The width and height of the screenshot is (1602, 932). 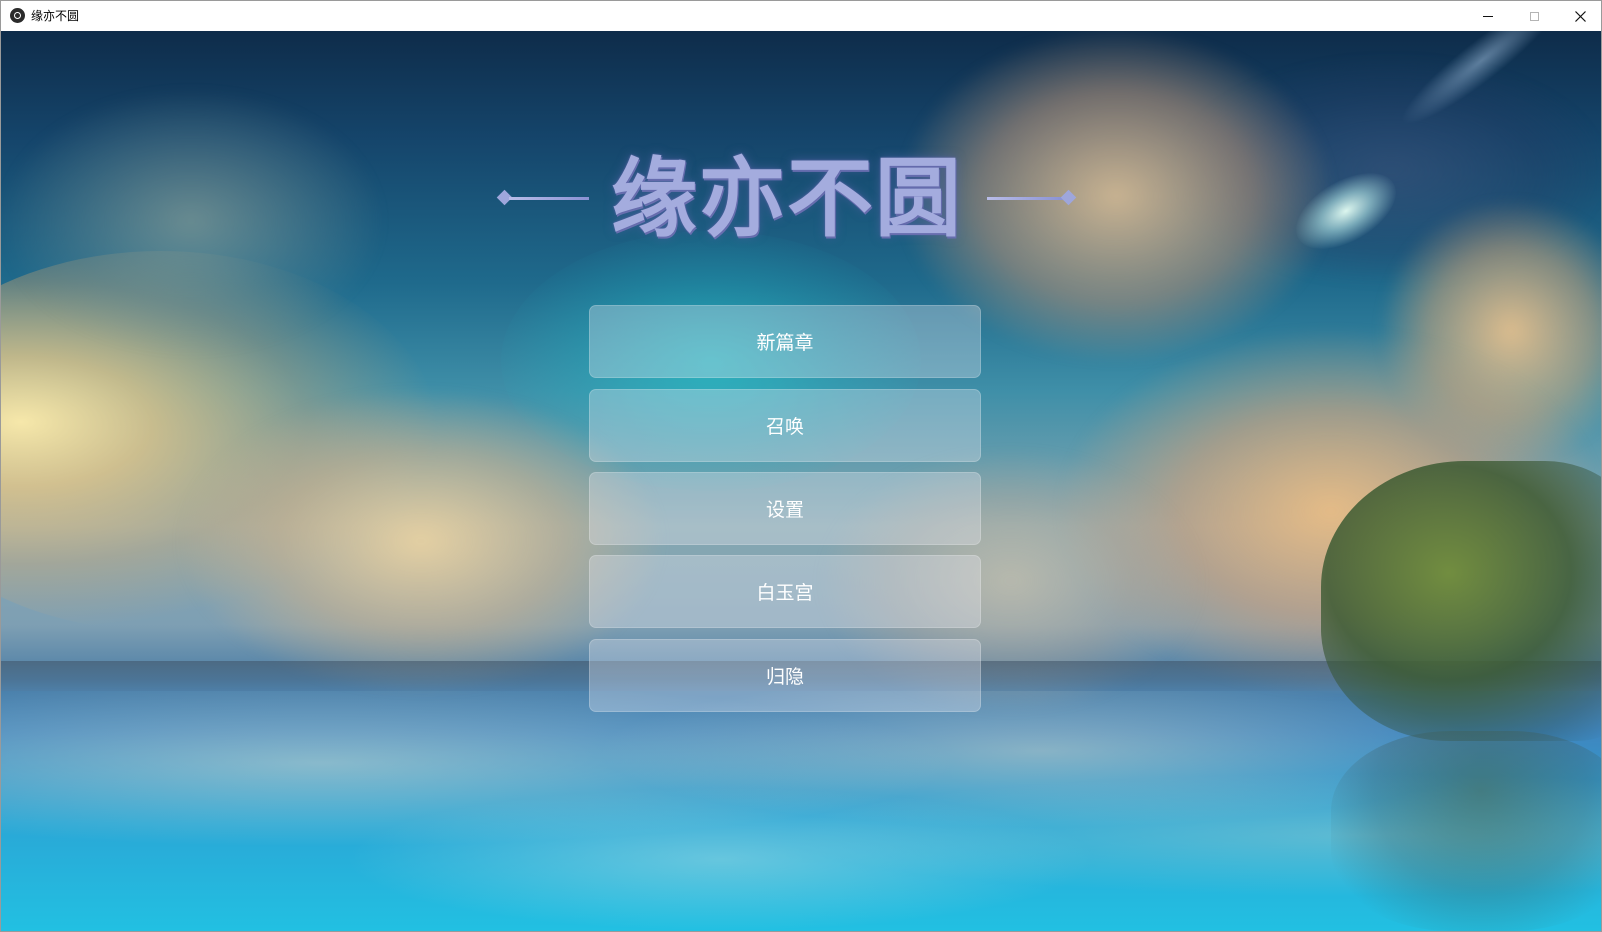 I want to click on window-title: 缘亦不圆, so click(x=55, y=16).